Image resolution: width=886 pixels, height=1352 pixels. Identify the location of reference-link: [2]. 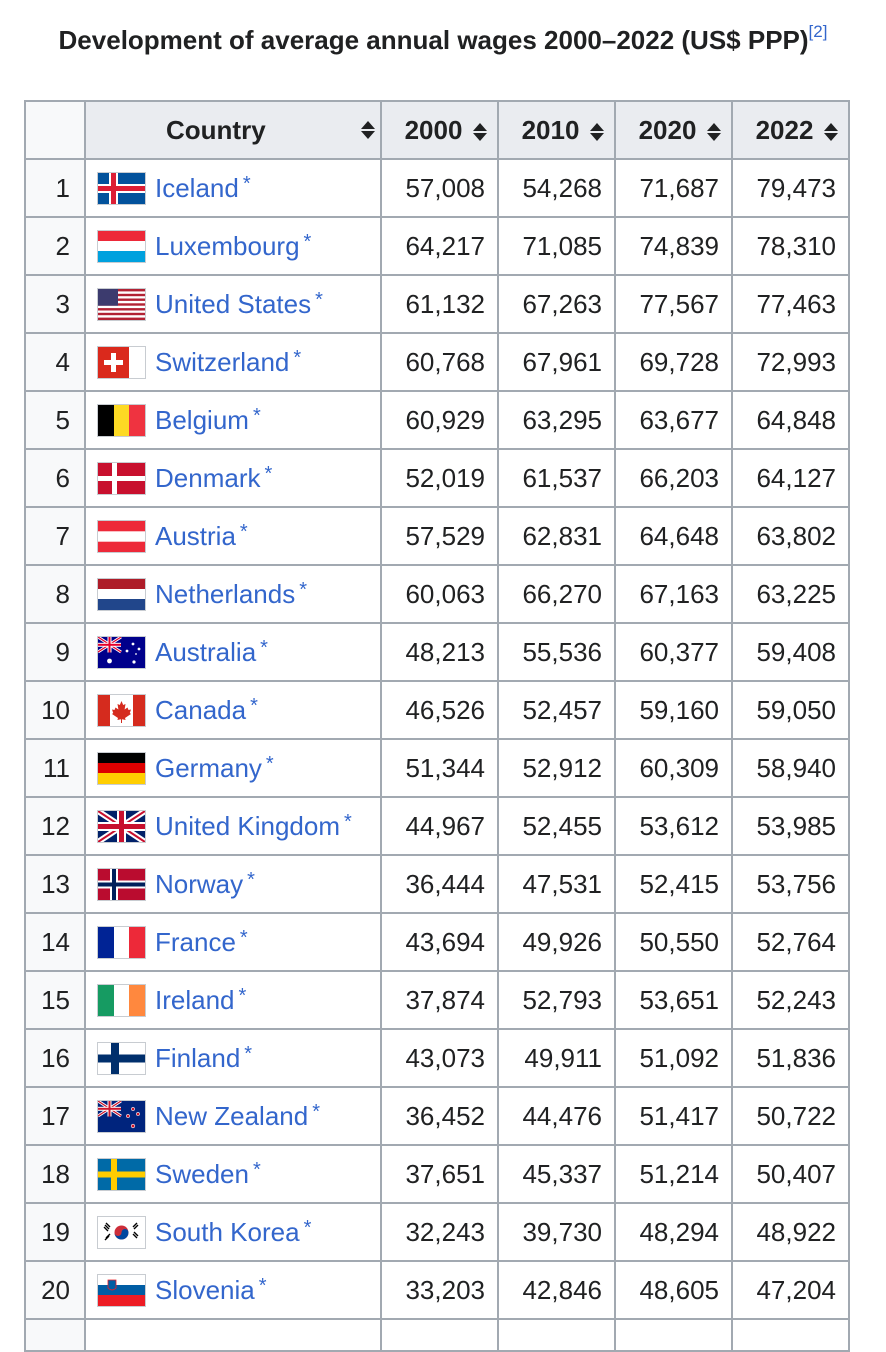
(818, 31).